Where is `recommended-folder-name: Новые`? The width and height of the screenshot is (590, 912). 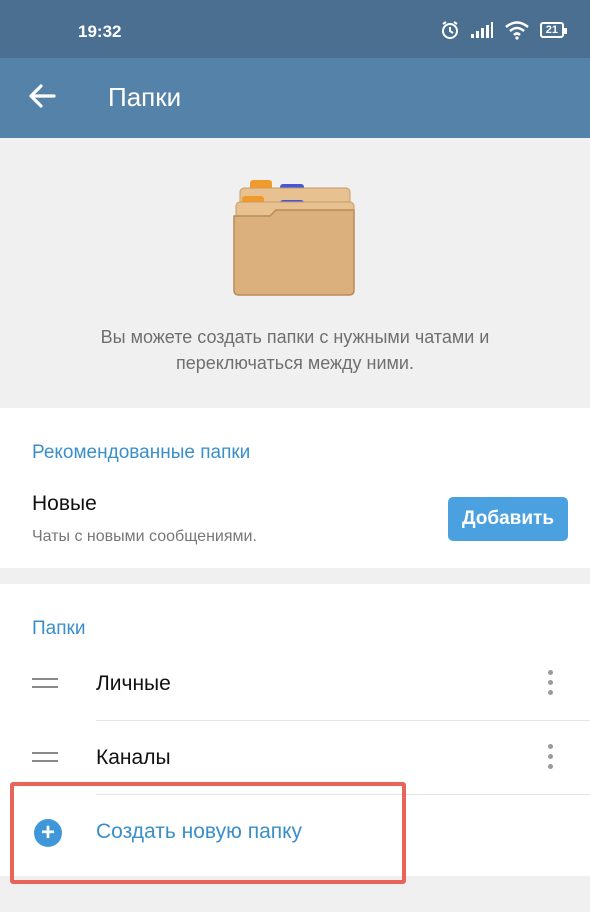
recommended-folder-name: Новые is located at coordinates (64, 503).